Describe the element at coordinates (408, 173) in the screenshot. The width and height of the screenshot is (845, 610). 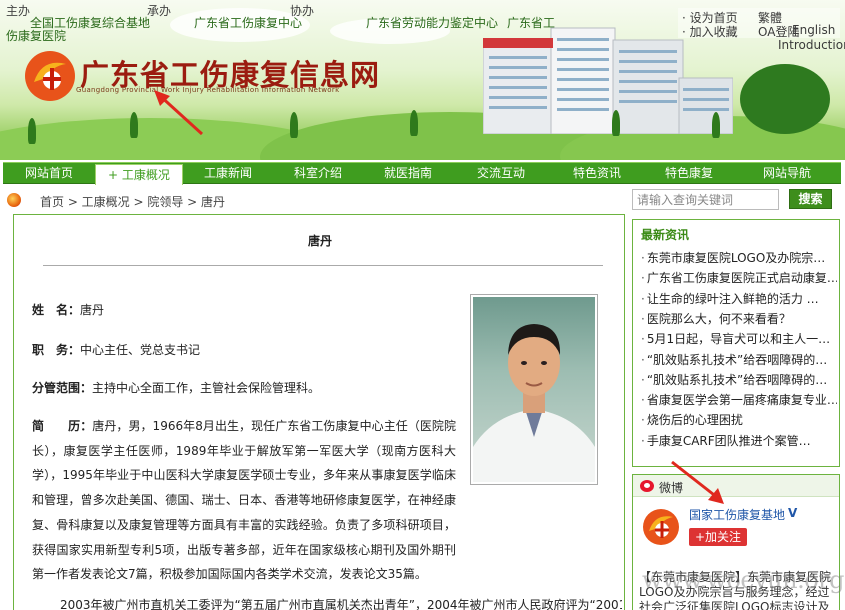
I see `nav-item: 就医指南` at that location.